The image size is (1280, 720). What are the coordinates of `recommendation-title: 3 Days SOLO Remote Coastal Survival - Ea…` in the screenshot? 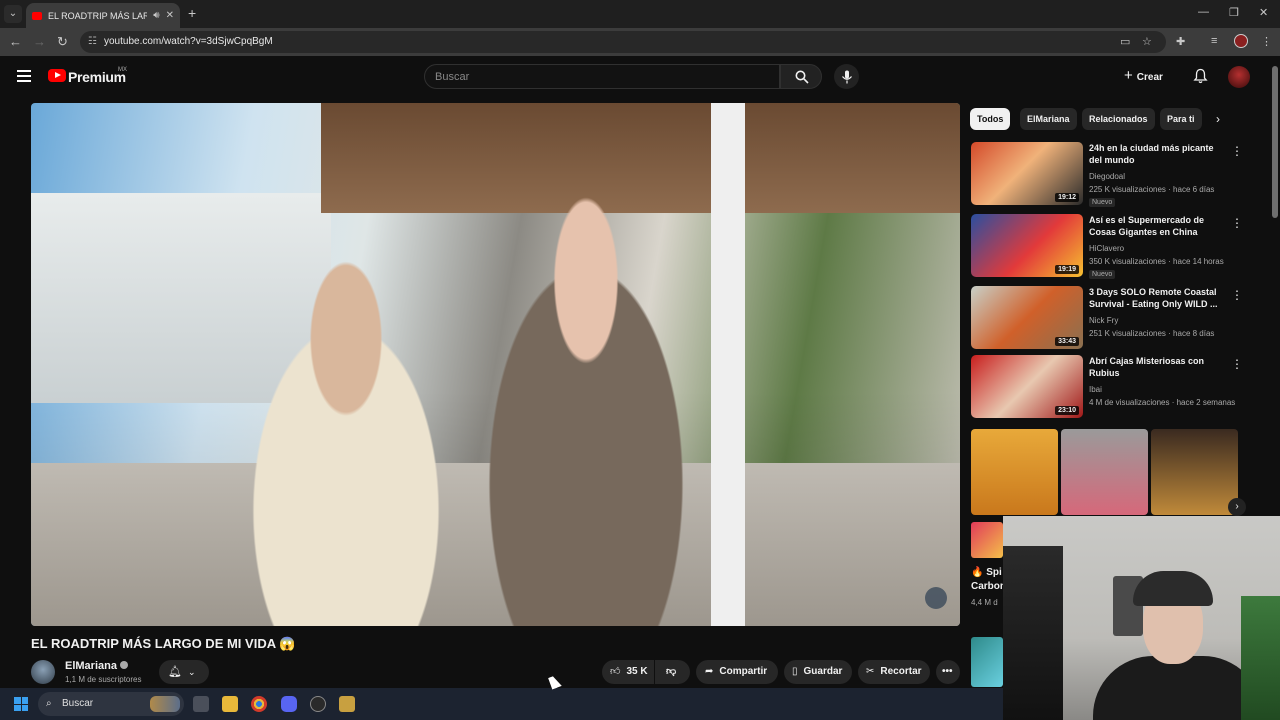 It's located at (1159, 298).